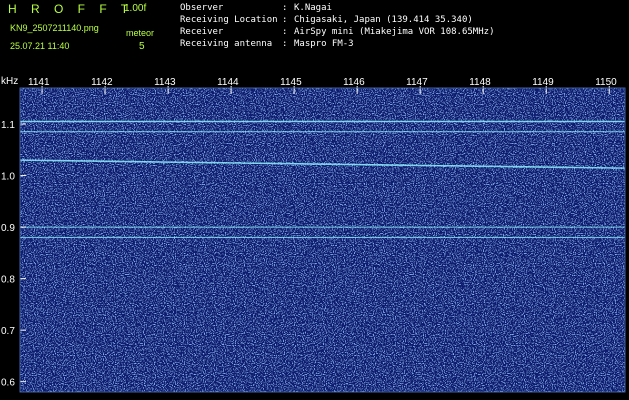  What do you see at coordinates (142, 46) in the screenshot?
I see `meteor-count: 5` at bounding box center [142, 46].